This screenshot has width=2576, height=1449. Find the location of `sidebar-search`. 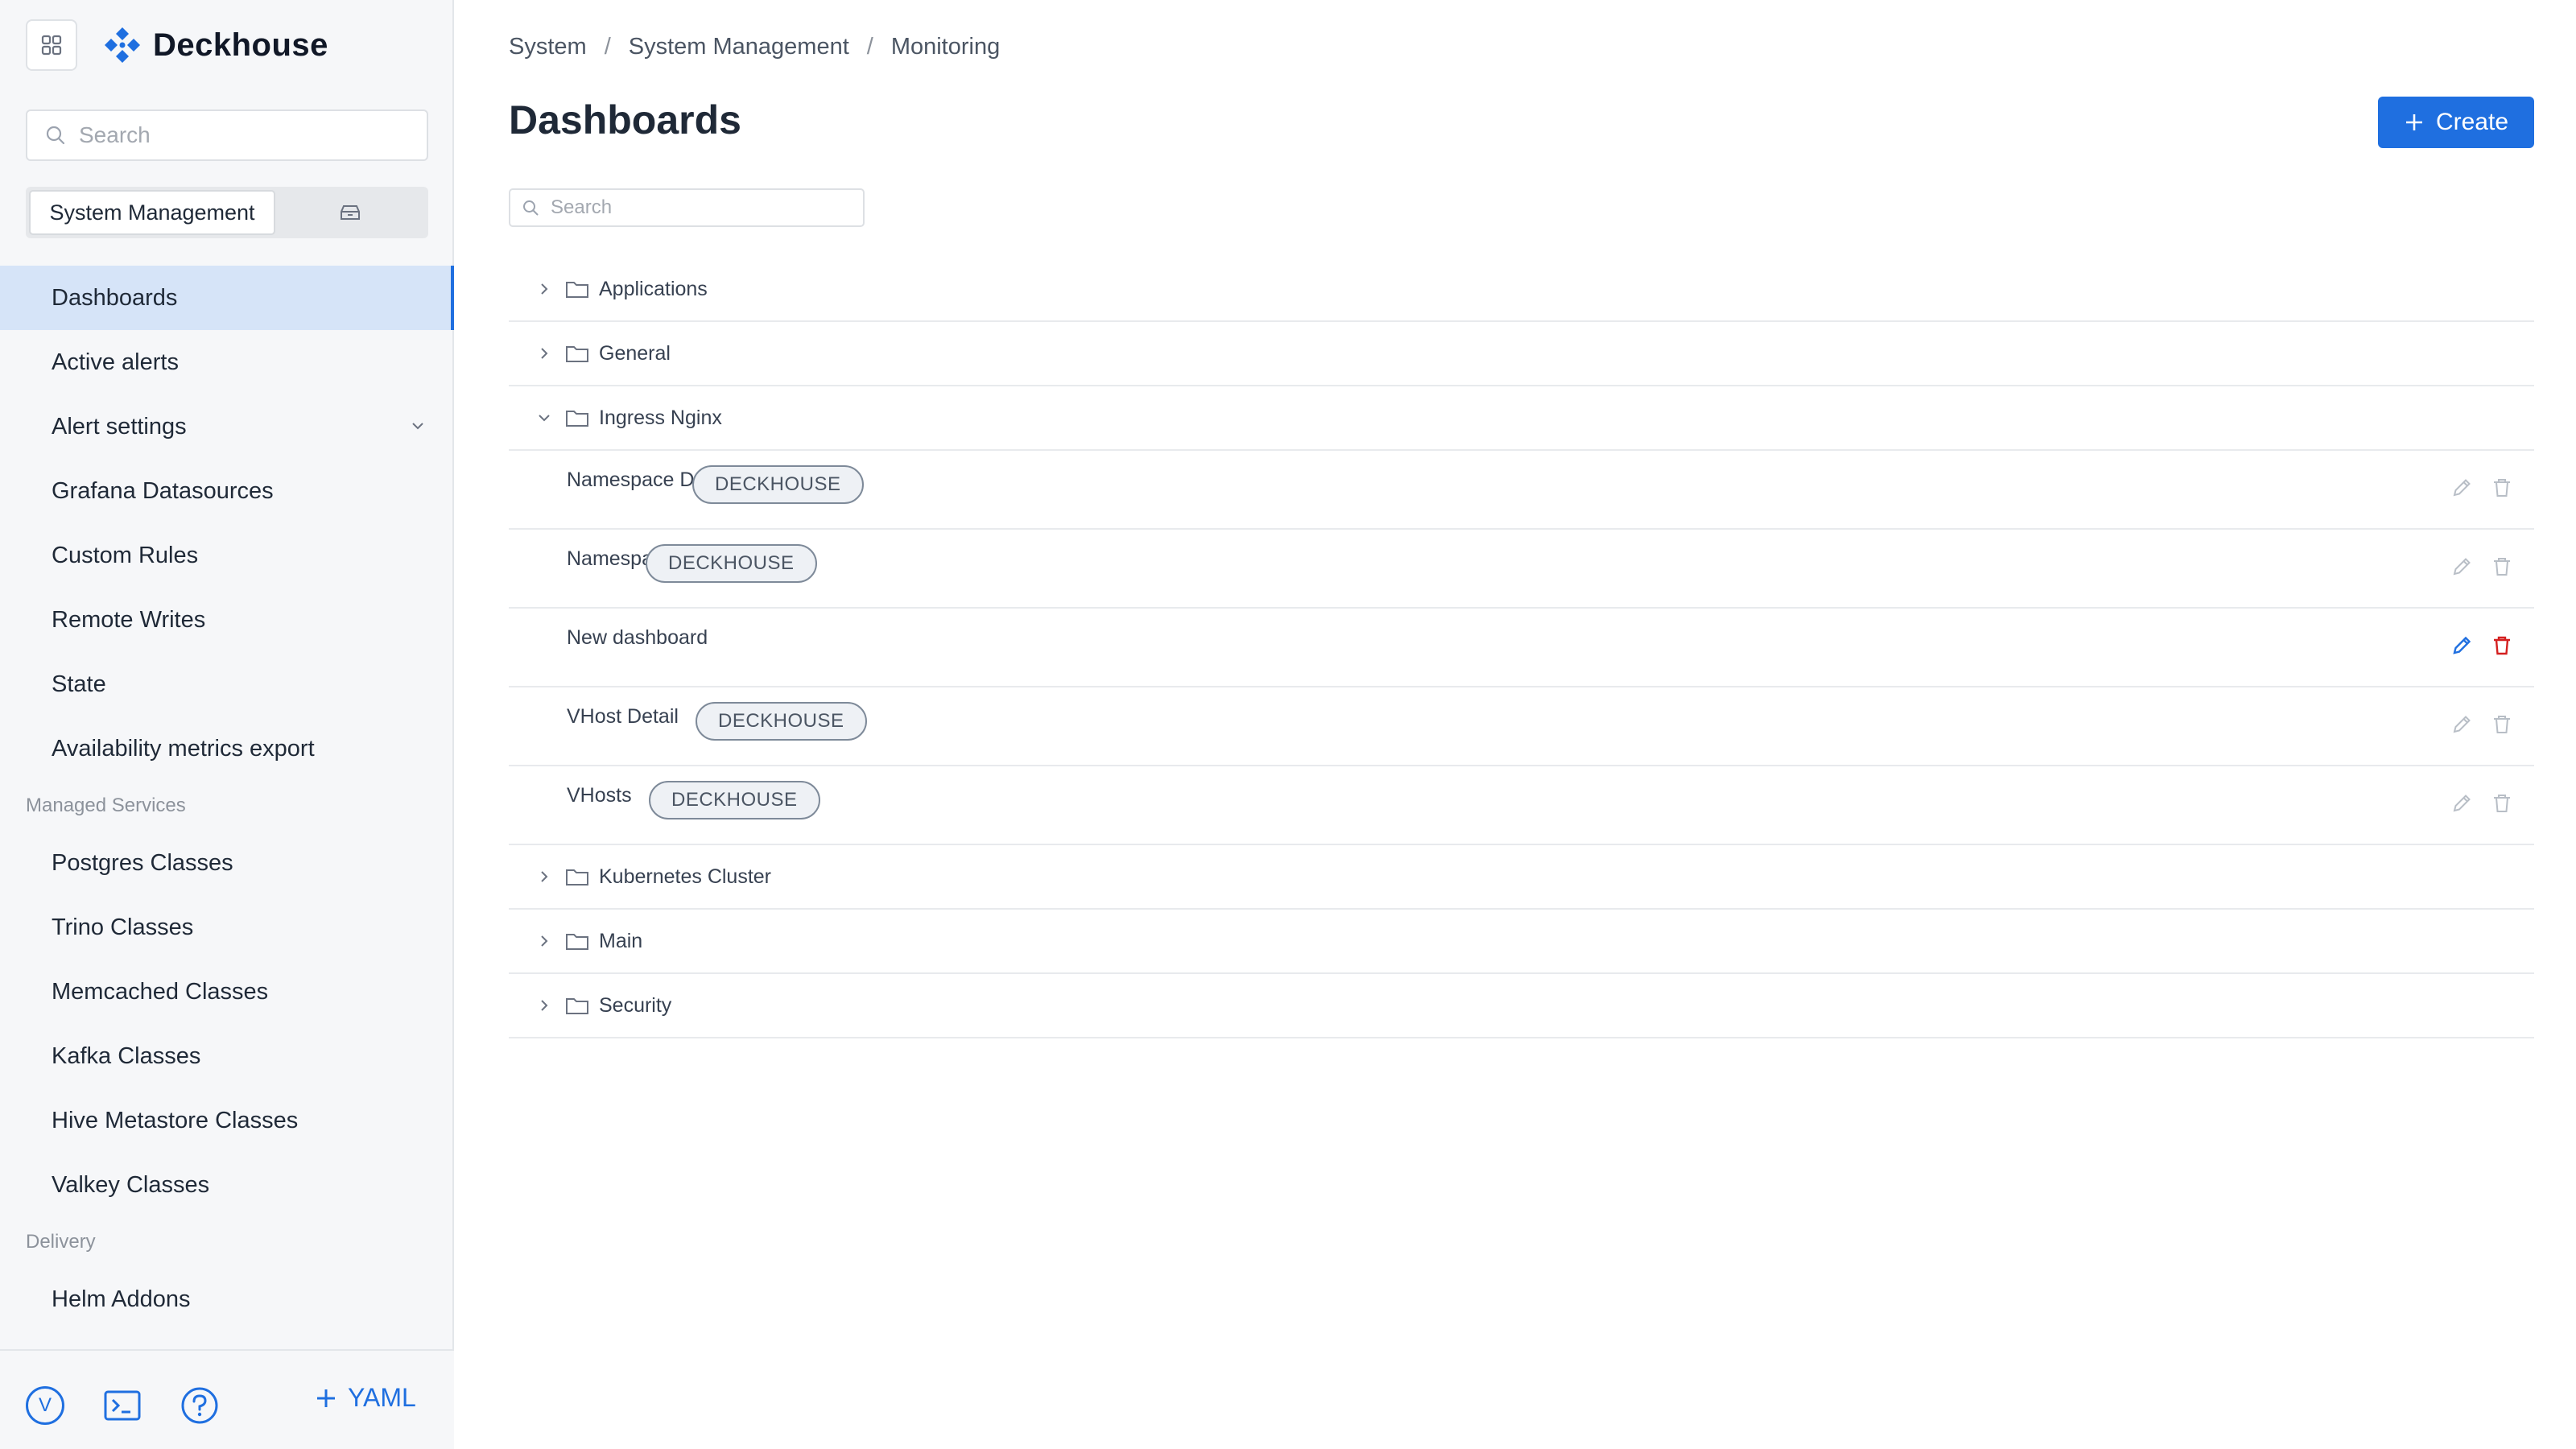

sidebar-search is located at coordinates (227, 135).